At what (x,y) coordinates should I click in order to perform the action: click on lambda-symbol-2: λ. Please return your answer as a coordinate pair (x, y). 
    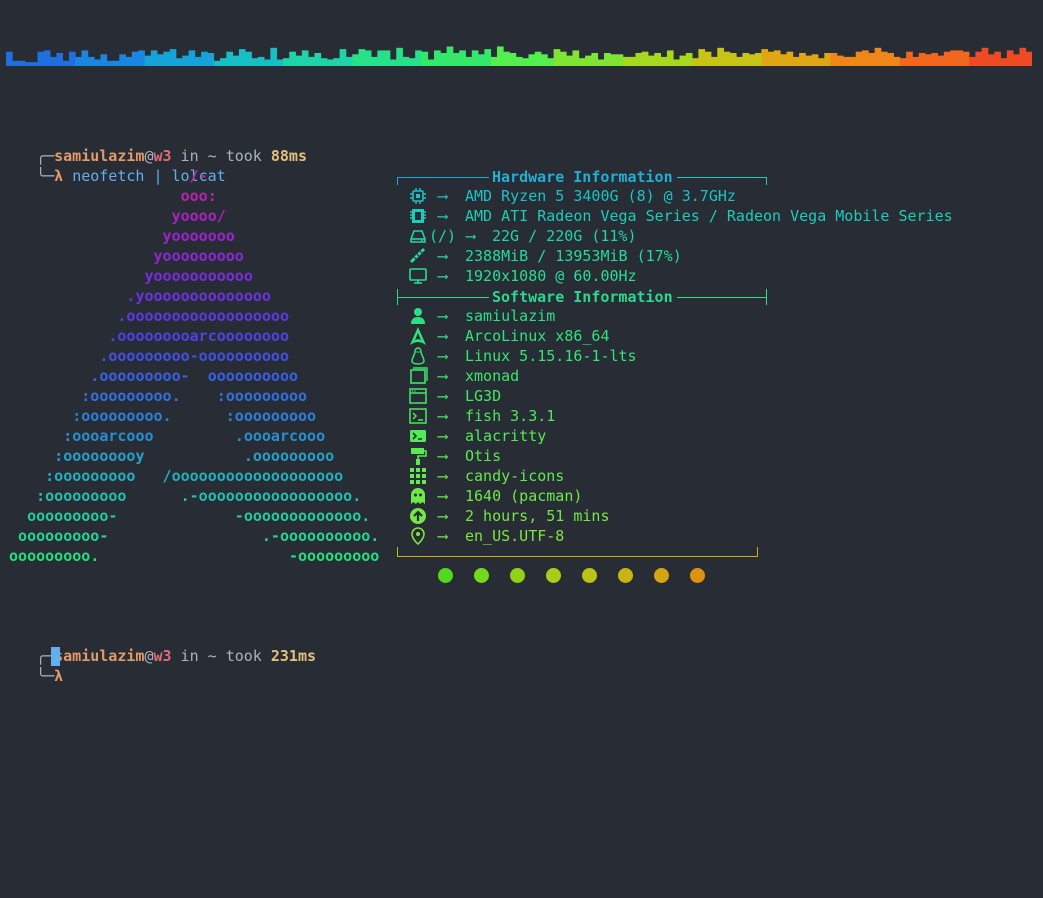
    Looking at the image, I should click on (59, 676).